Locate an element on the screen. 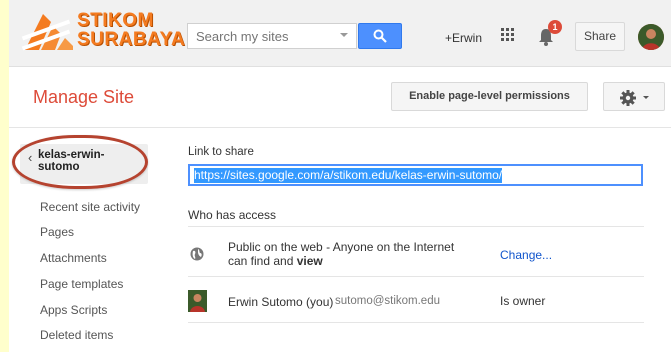 This screenshot has height=352, width=671. stikom-logo: STIKOM SURABAYA is located at coordinates (103, 32).